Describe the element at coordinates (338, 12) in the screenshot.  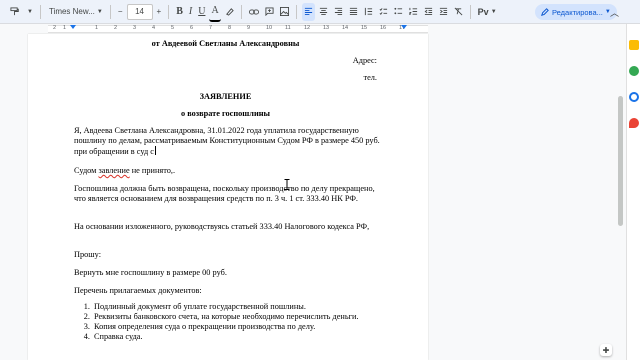
I see `align-right-button` at that location.